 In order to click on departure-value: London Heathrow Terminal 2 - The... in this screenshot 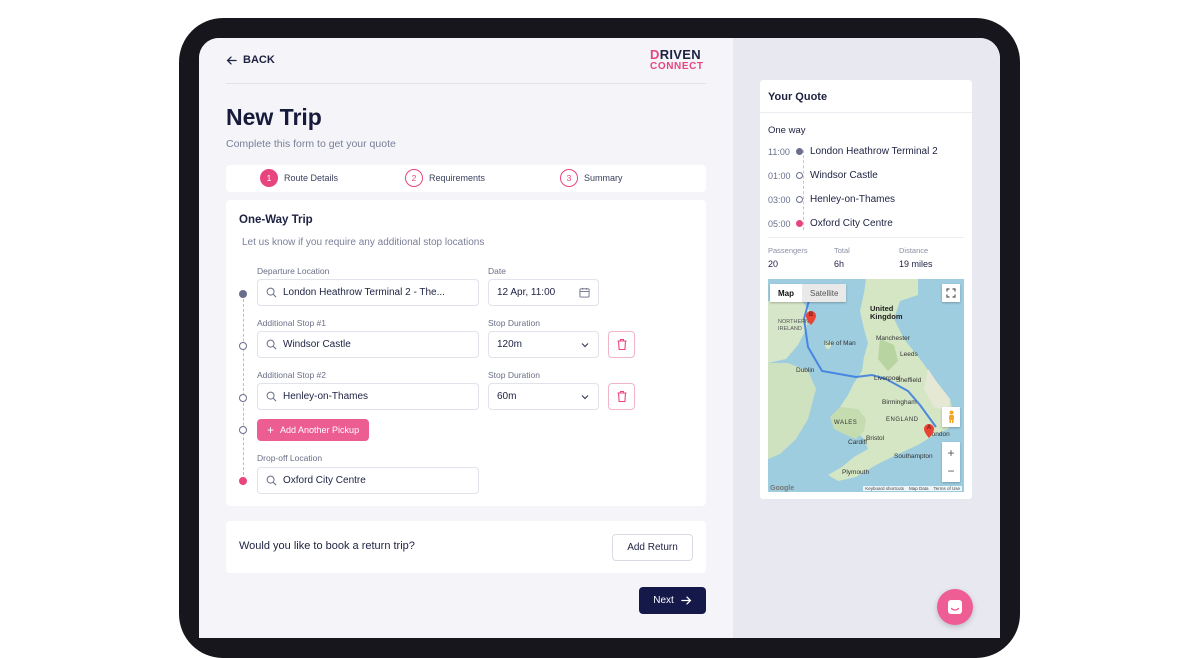, I will do `click(364, 292)`.